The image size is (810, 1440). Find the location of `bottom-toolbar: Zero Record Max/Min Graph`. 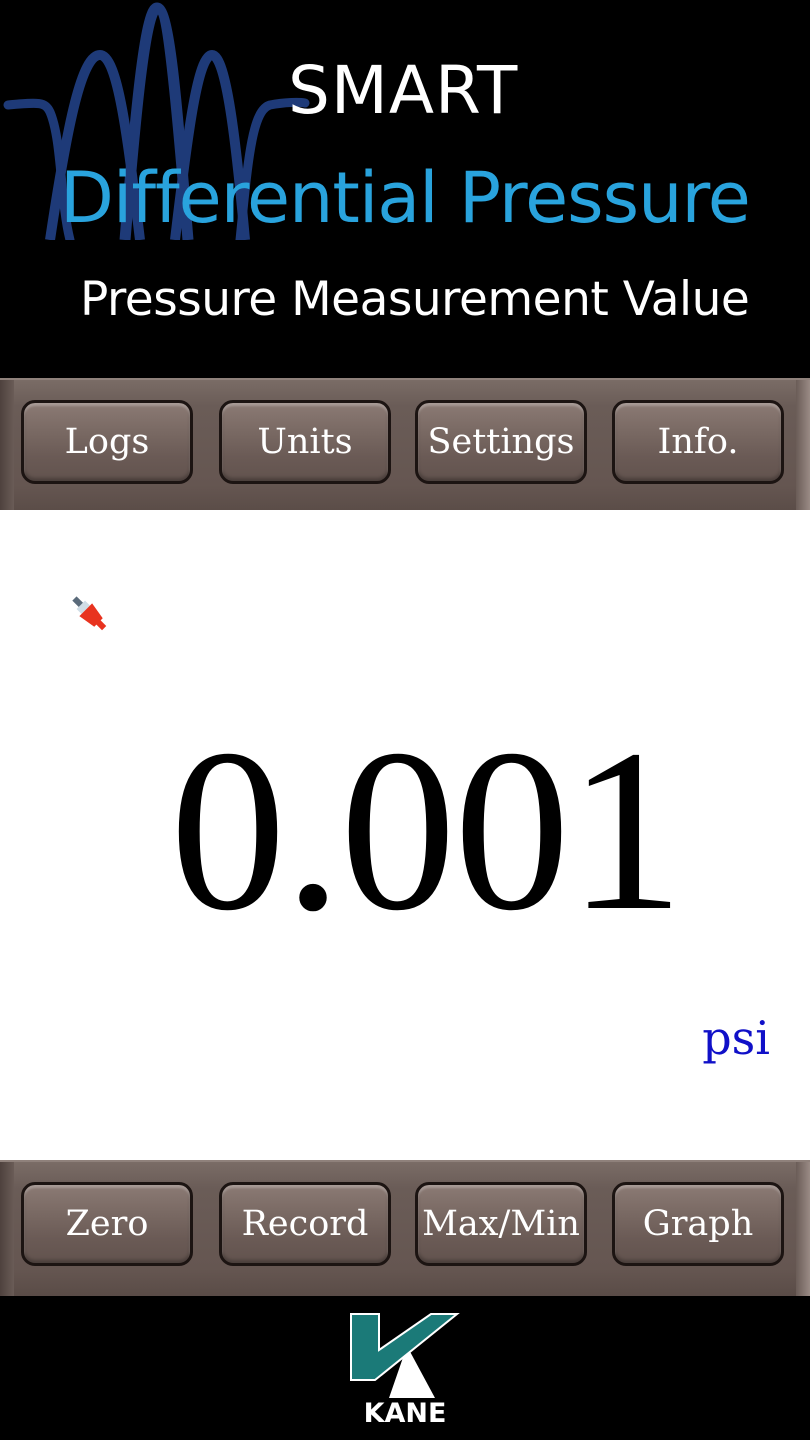

bottom-toolbar: Zero Record Max/Min Graph is located at coordinates (405, 1228).